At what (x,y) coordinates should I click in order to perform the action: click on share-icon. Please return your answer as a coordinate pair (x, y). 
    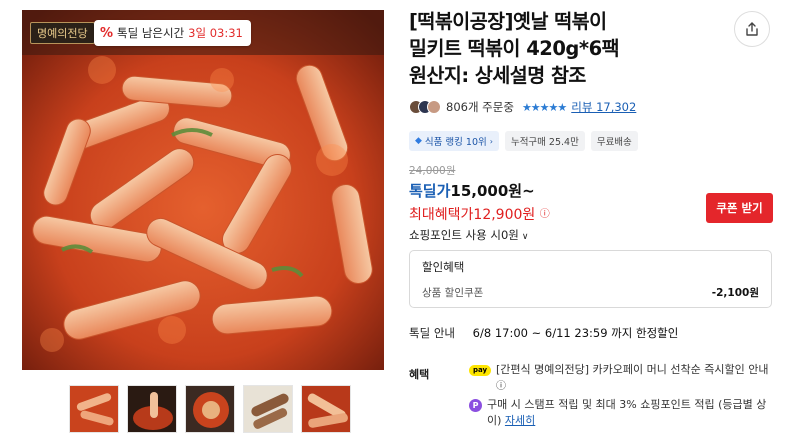
    Looking at the image, I should click on (752, 29).